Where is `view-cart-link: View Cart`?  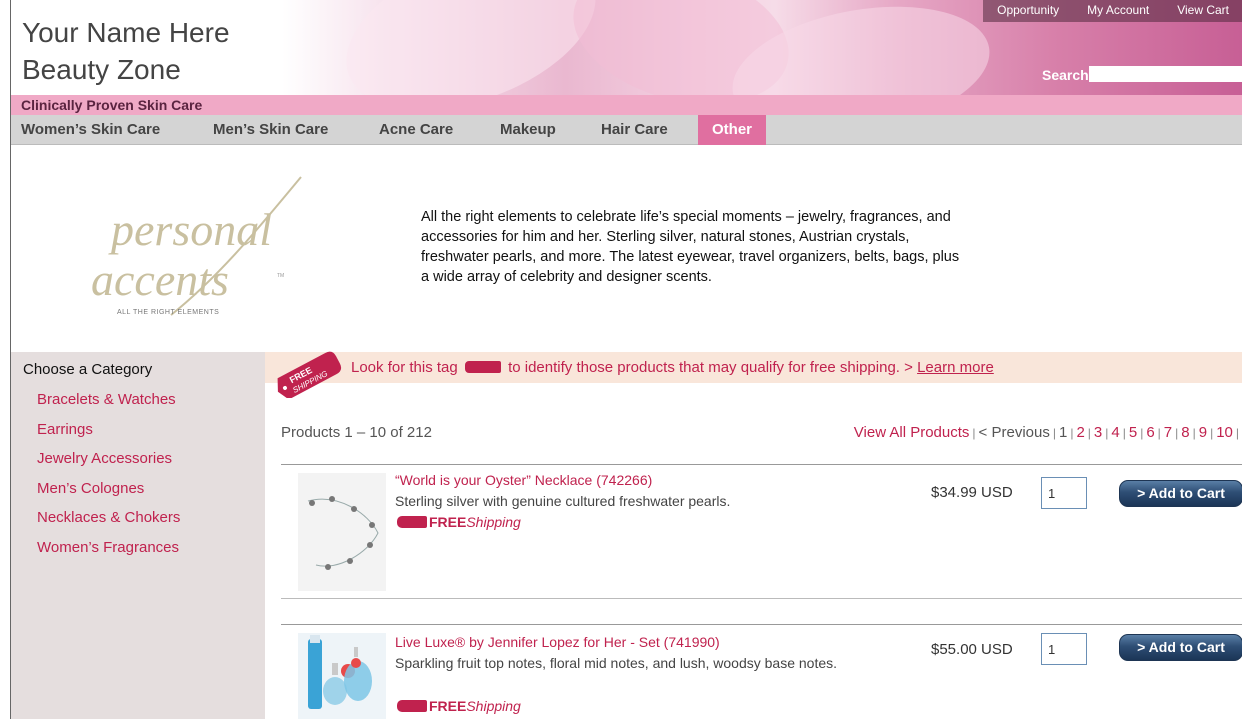
view-cart-link: View Cart is located at coordinates (1202, 11).